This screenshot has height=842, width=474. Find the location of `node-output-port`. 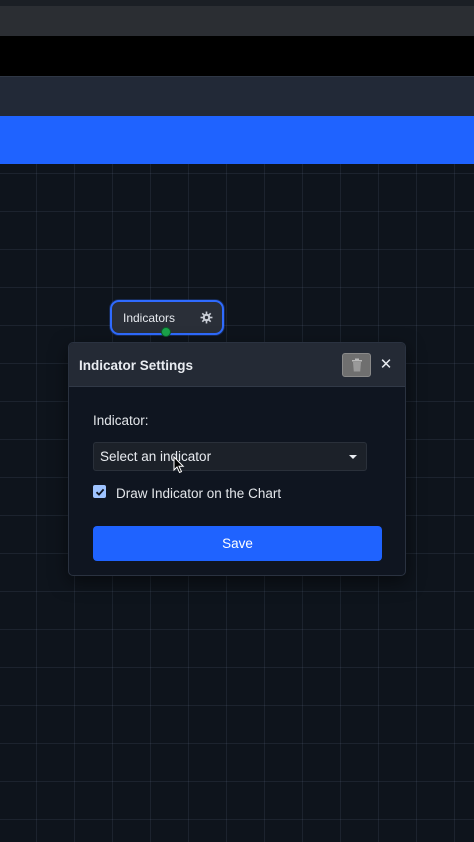

node-output-port is located at coordinates (166, 332).